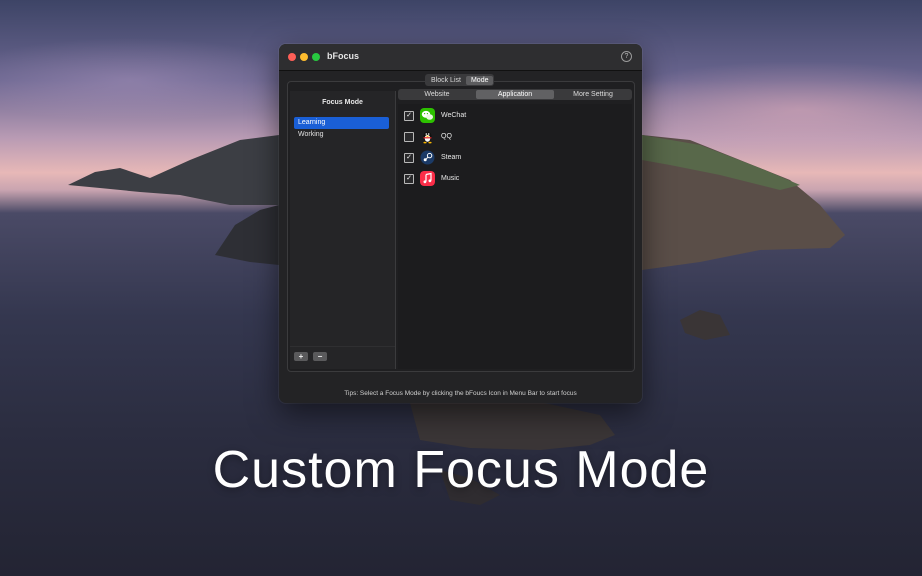 This screenshot has width=922, height=576. I want to click on app-row-qq: QQ, so click(428, 136).